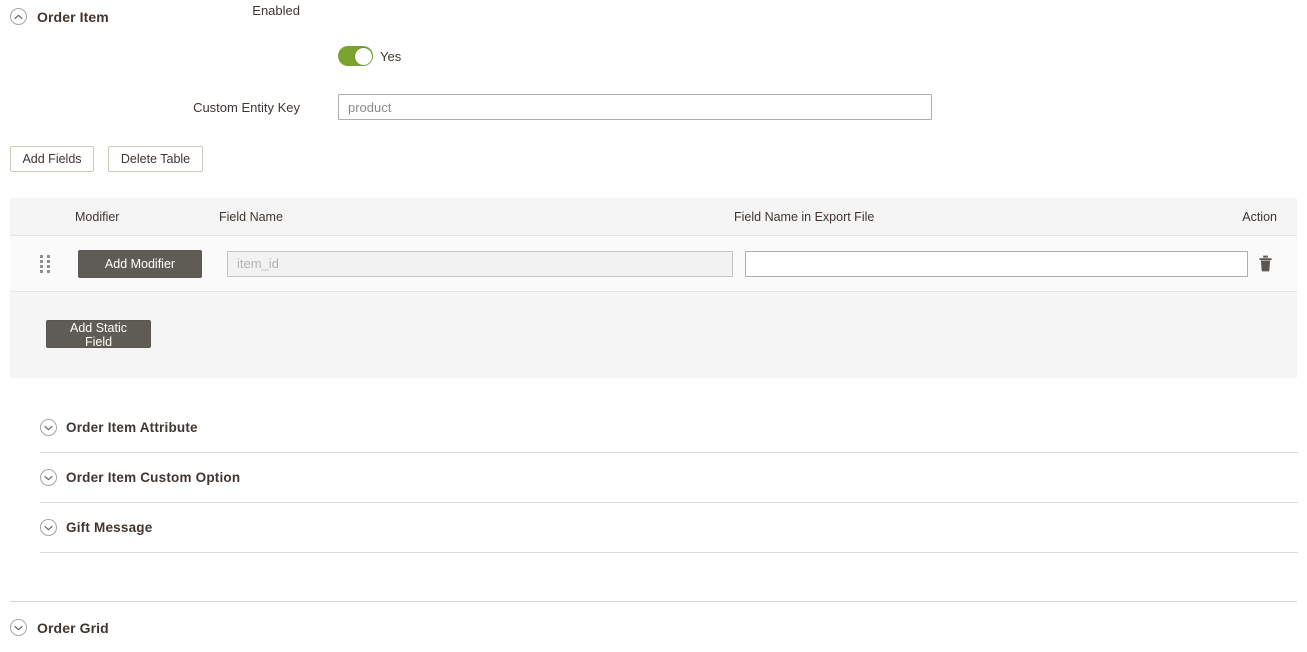  Describe the element at coordinates (251, 217) in the screenshot. I see `column-header-field-name: Field Name` at that location.